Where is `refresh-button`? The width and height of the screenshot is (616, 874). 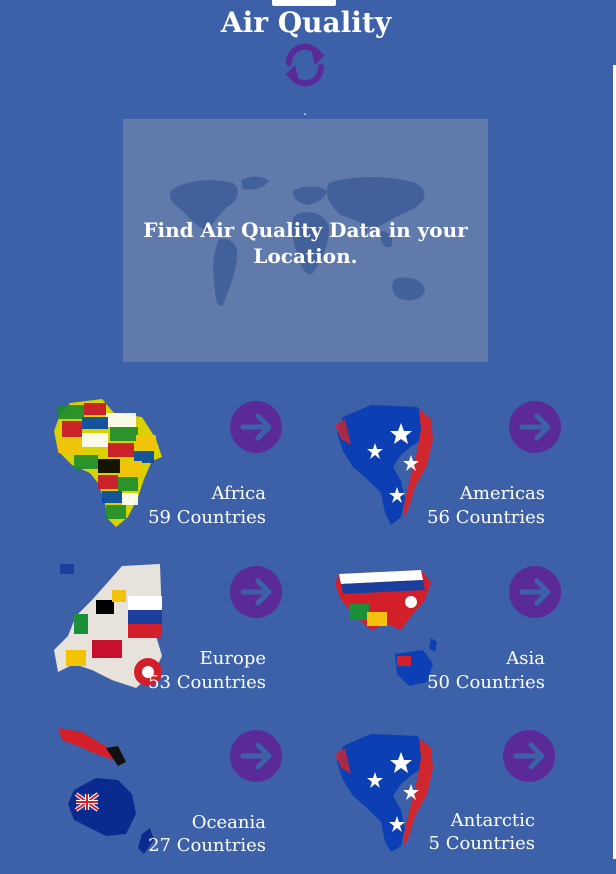 refresh-button is located at coordinates (305, 65).